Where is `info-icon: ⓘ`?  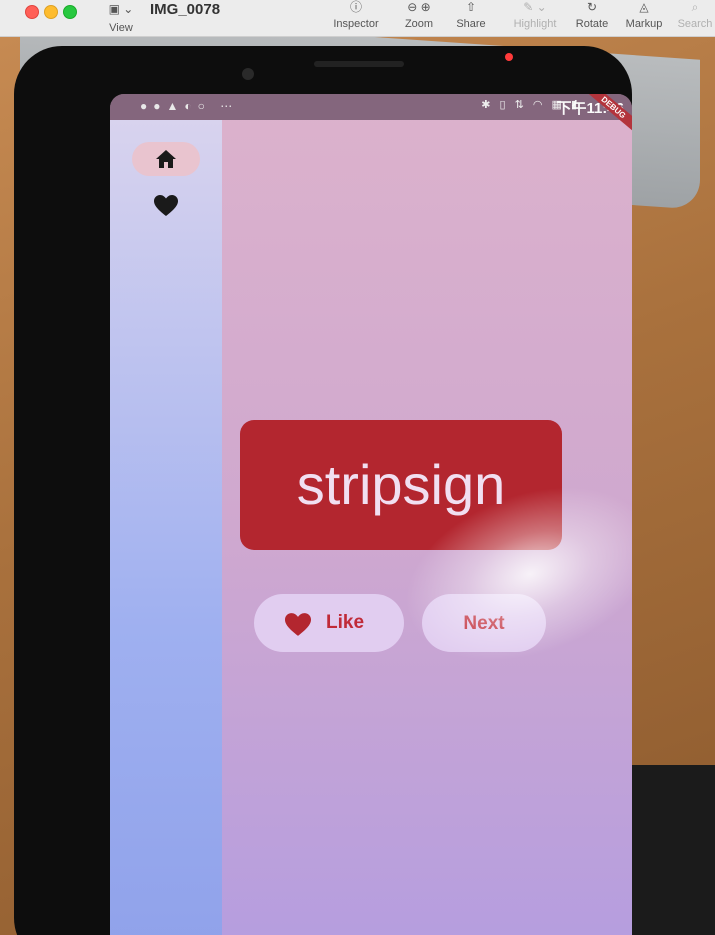 info-icon: ⓘ is located at coordinates (355, 7).